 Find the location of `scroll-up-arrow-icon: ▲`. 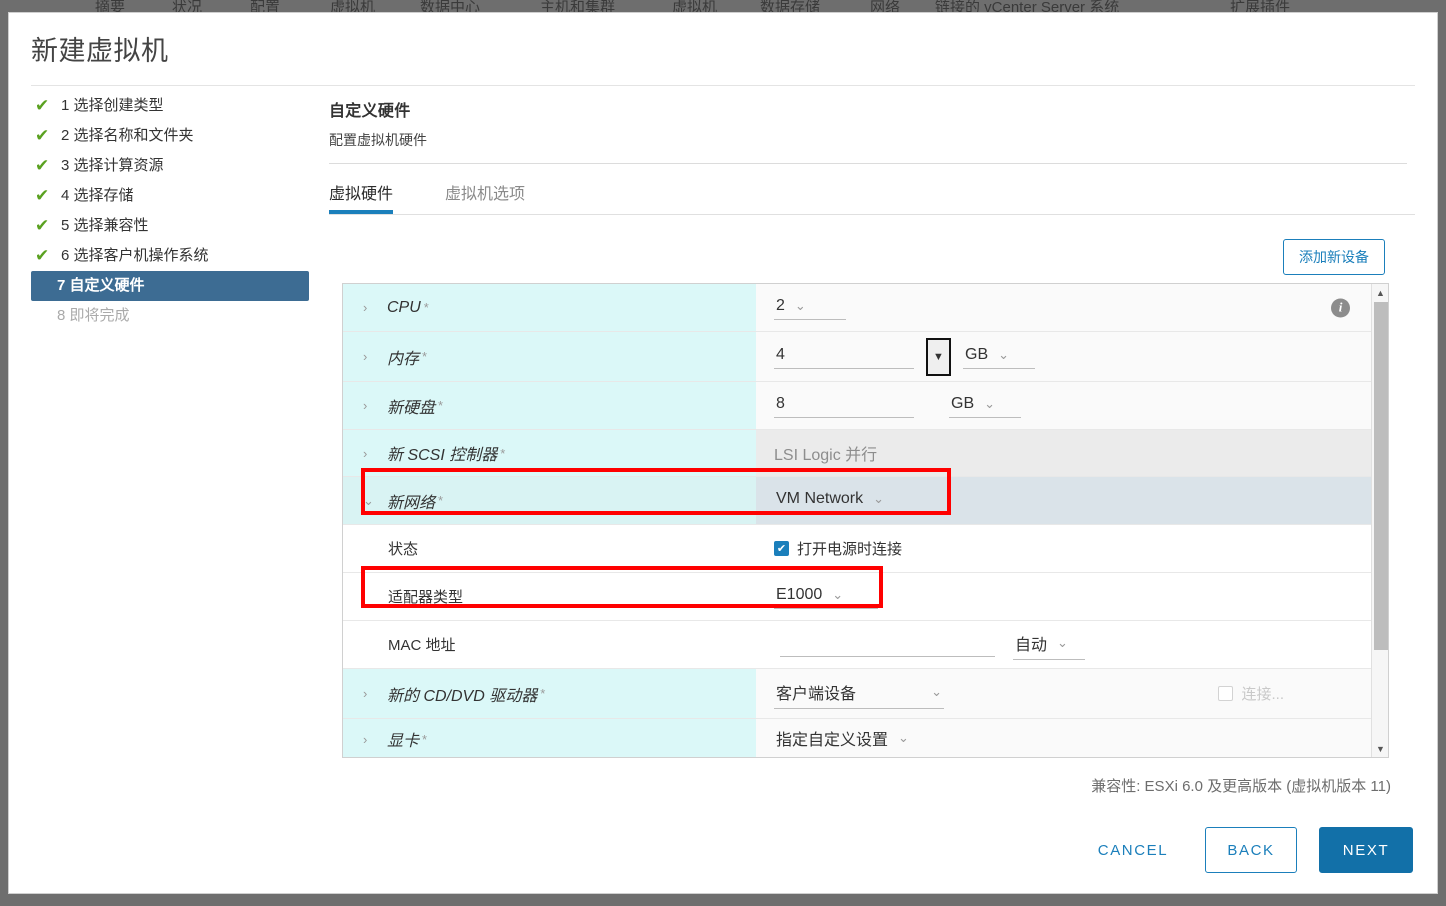

scroll-up-arrow-icon: ▲ is located at coordinates (1380, 292).